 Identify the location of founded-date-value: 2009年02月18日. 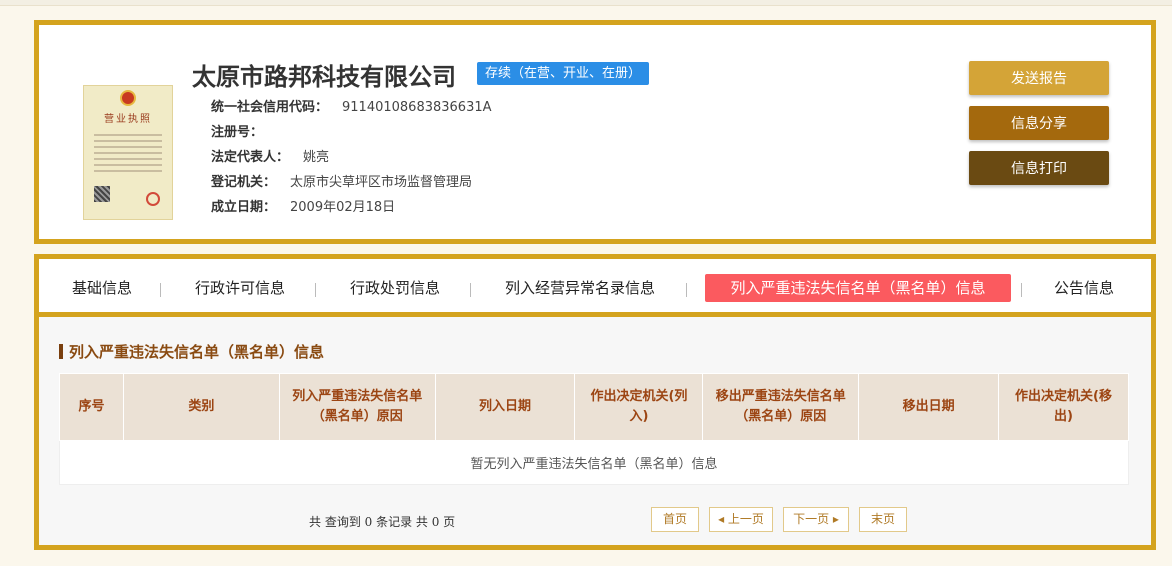
(343, 207).